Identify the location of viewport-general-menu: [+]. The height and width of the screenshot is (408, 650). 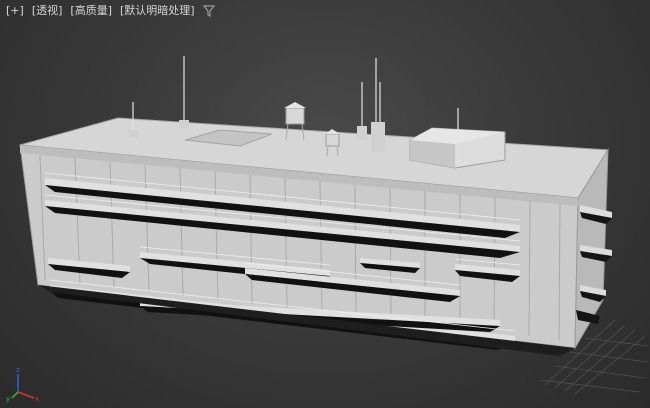
(15, 11).